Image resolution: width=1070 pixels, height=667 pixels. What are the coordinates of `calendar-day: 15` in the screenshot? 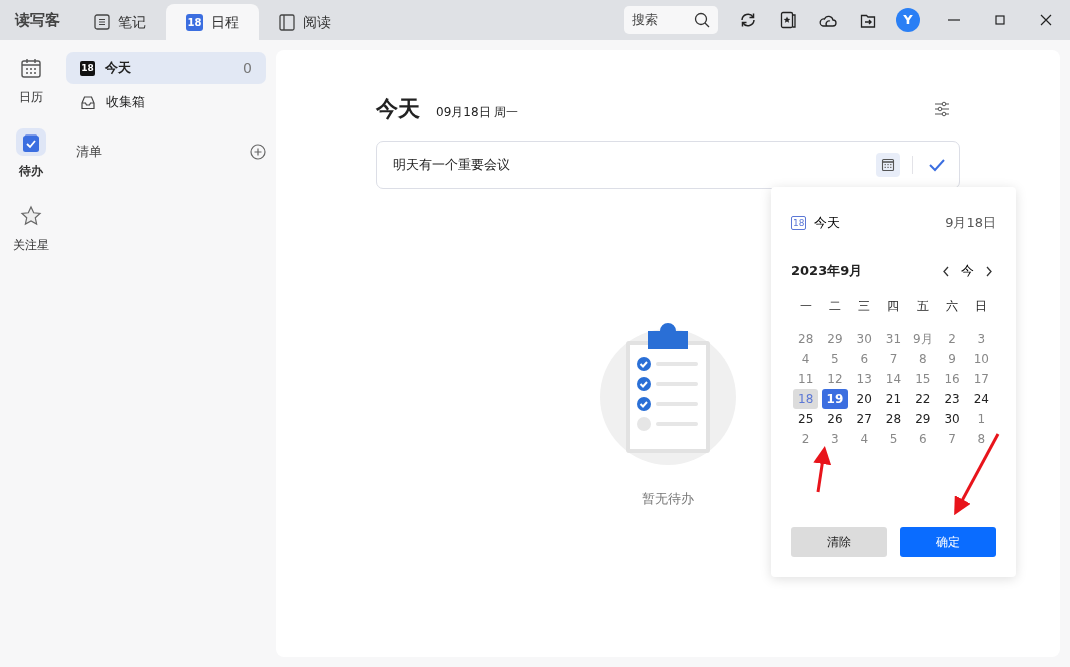 It's located at (923, 379).